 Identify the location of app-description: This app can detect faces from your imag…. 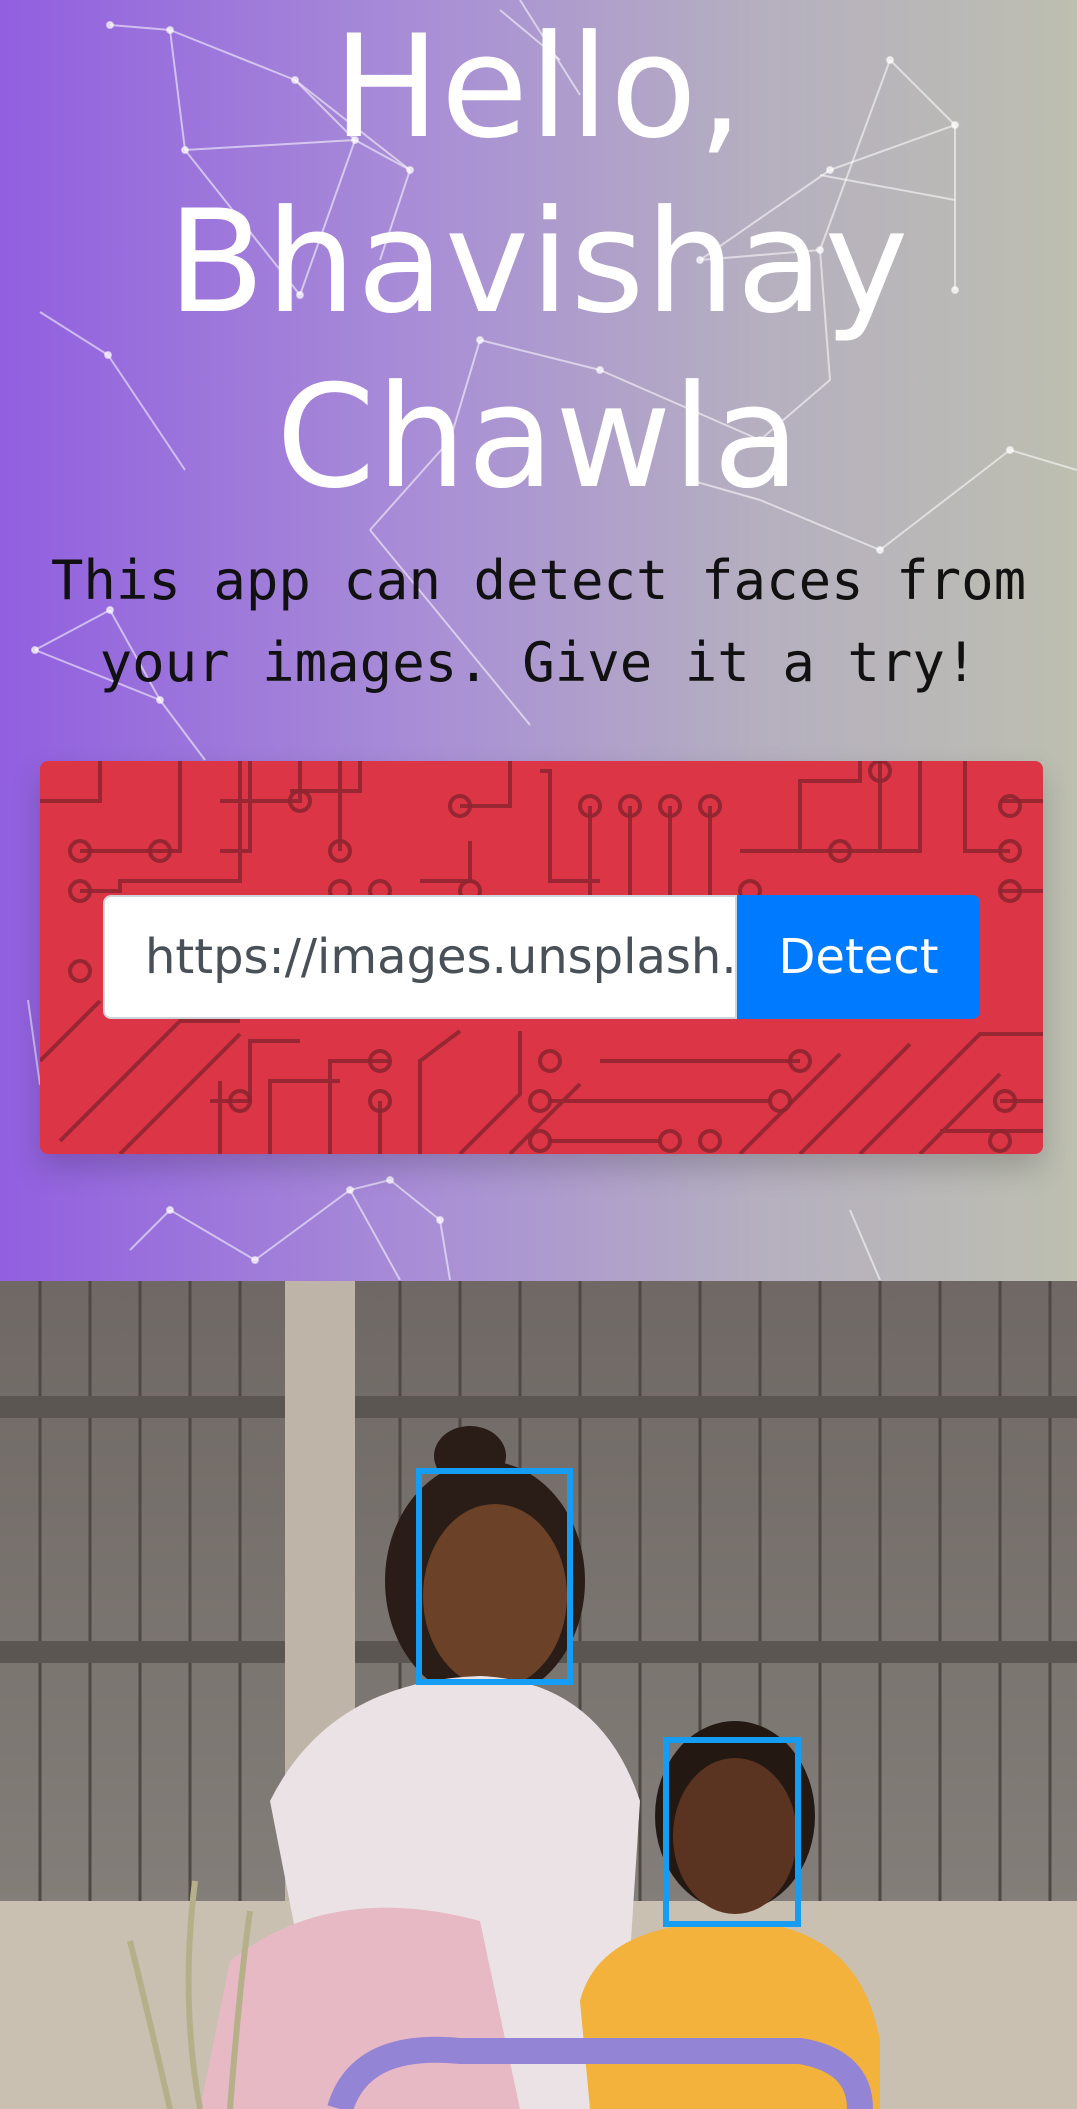
(538, 621).